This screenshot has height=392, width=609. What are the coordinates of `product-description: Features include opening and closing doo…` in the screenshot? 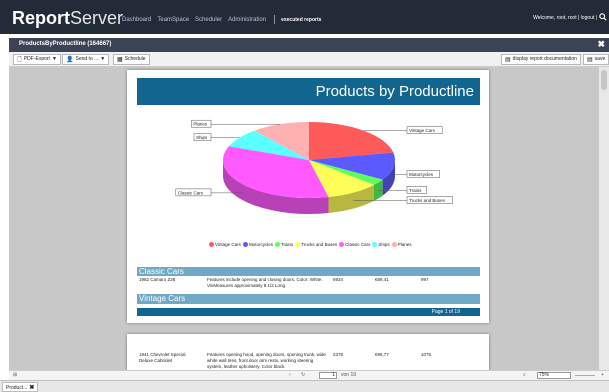 It's located at (265, 282).